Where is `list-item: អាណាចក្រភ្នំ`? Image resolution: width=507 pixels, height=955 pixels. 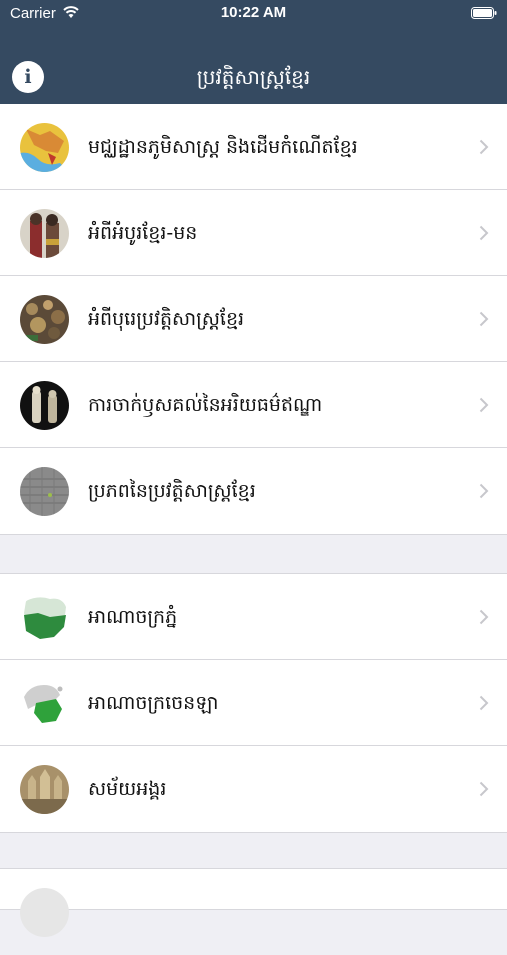 list-item: អាណាចក្រភ្នំ is located at coordinates (253, 617).